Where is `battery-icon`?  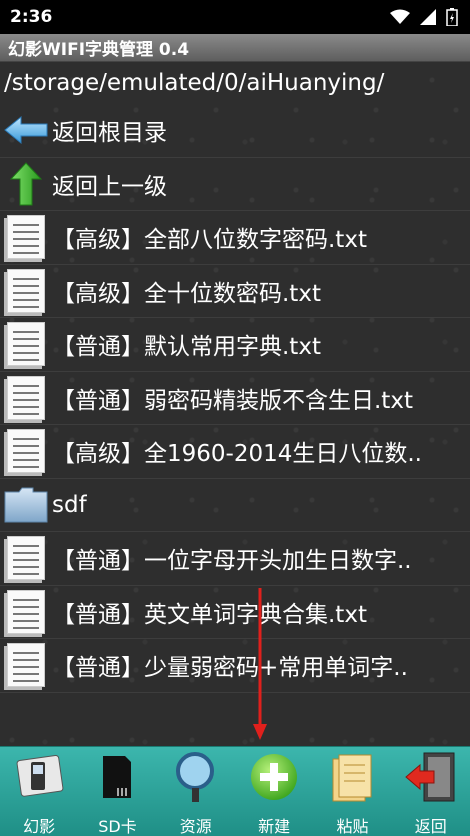 battery-icon is located at coordinates (452, 17).